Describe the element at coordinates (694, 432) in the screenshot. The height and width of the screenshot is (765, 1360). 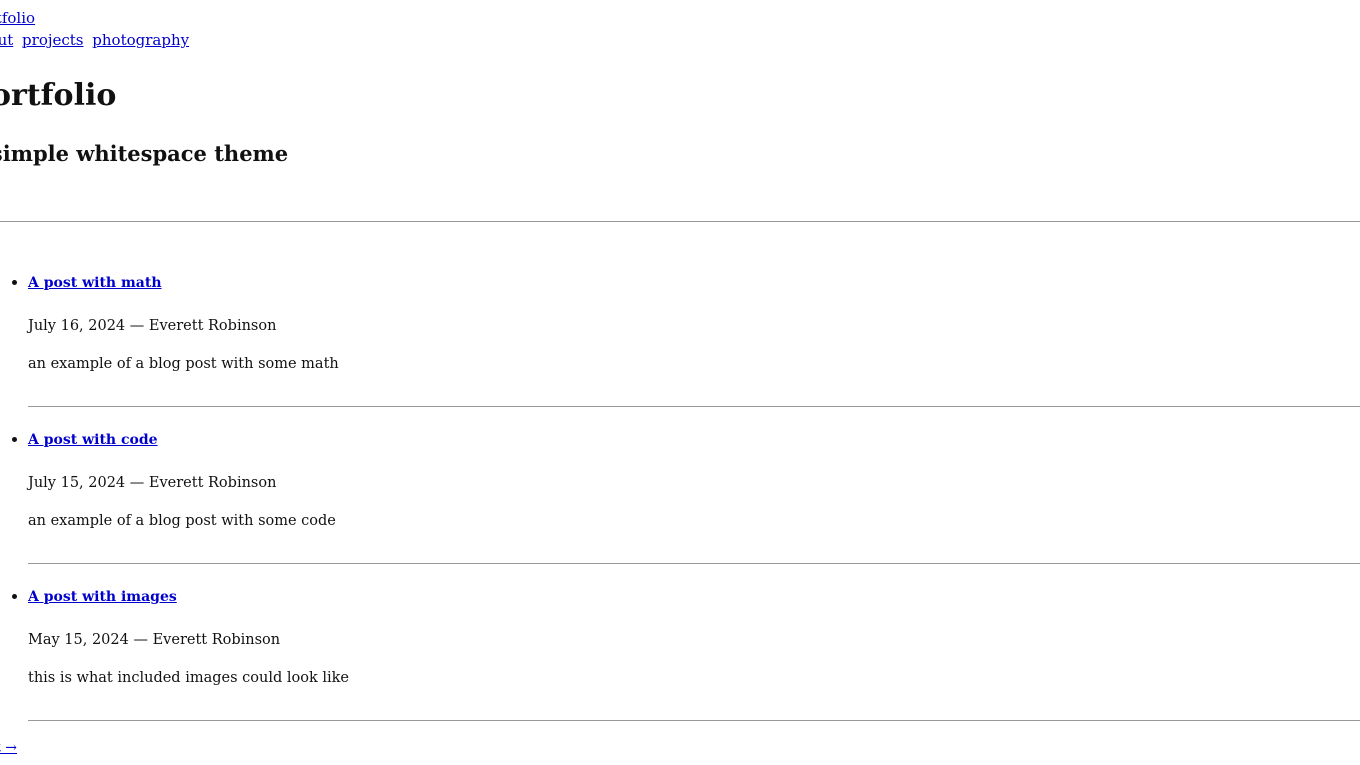
I see `post-title-link: A post with code` at that location.